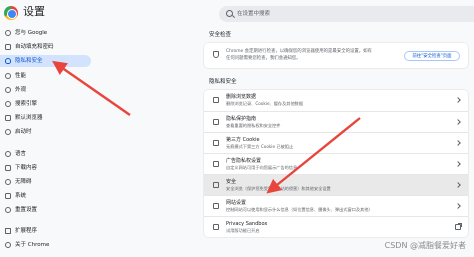 This screenshot has height=257, width=474. What do you see at coordinates (265, 103) in the screenshot?
I see `row-description: 删除浏览记录、Cookie、缓存及其他数据` at bounding box center [265, 103].